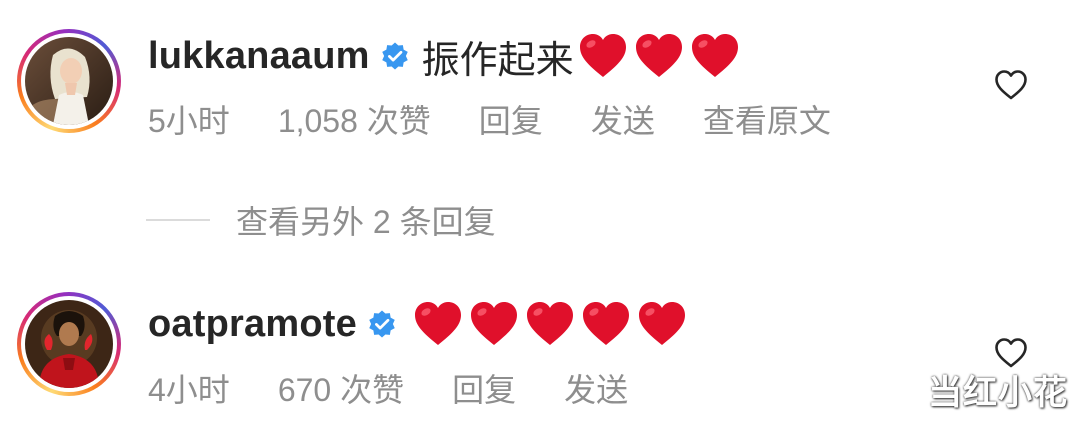 The width and height of the screenshot is (1080, 428). I want to click on like-heart-icon, so click(1011, 85).